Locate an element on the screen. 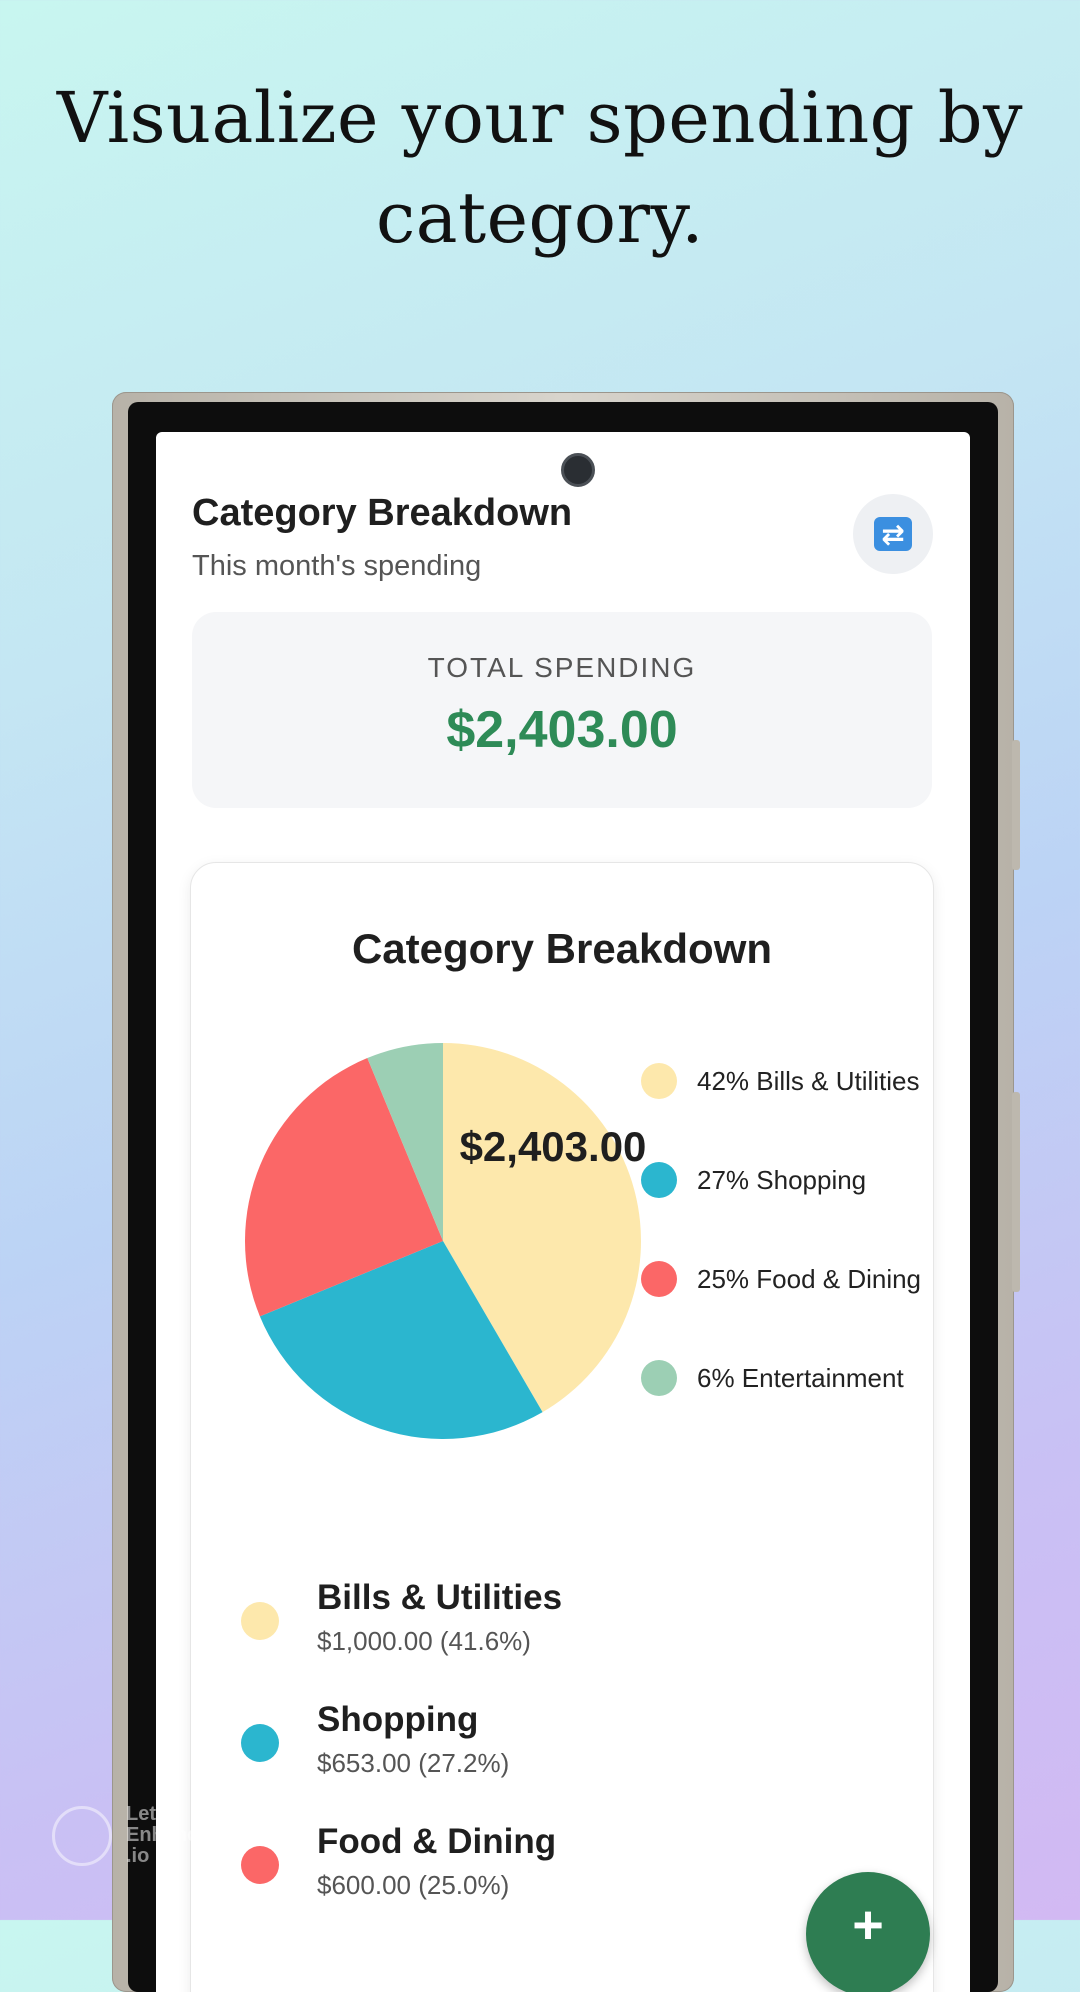  list-item-bills-utilities: Bills & Utilities $1,000.00 (41.6%) is located at coordinates (561, 1639).